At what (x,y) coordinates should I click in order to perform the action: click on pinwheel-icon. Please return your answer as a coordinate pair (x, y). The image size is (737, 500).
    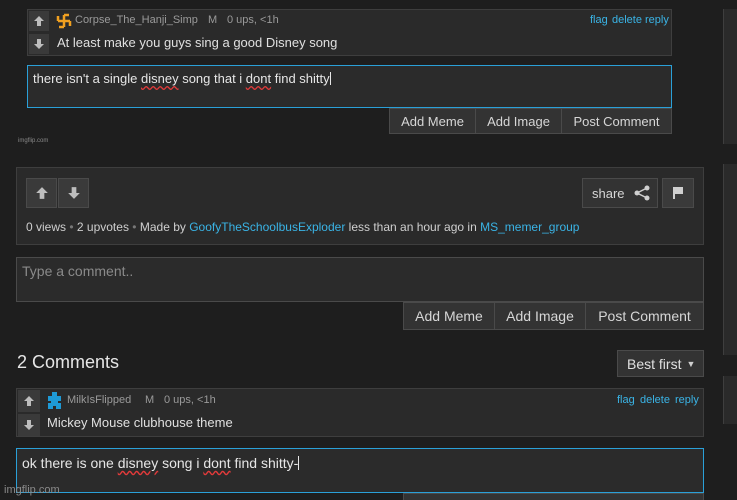
    Looking at the image, I should click on (64, 21).